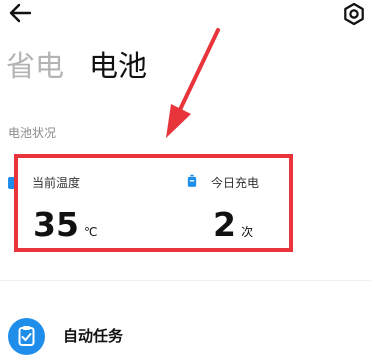 The width and height of the screenshot is (371, 359). Describe the element at coordinates (118, 66) in the screenshot. I see `tab-battery: 电池` at that location.